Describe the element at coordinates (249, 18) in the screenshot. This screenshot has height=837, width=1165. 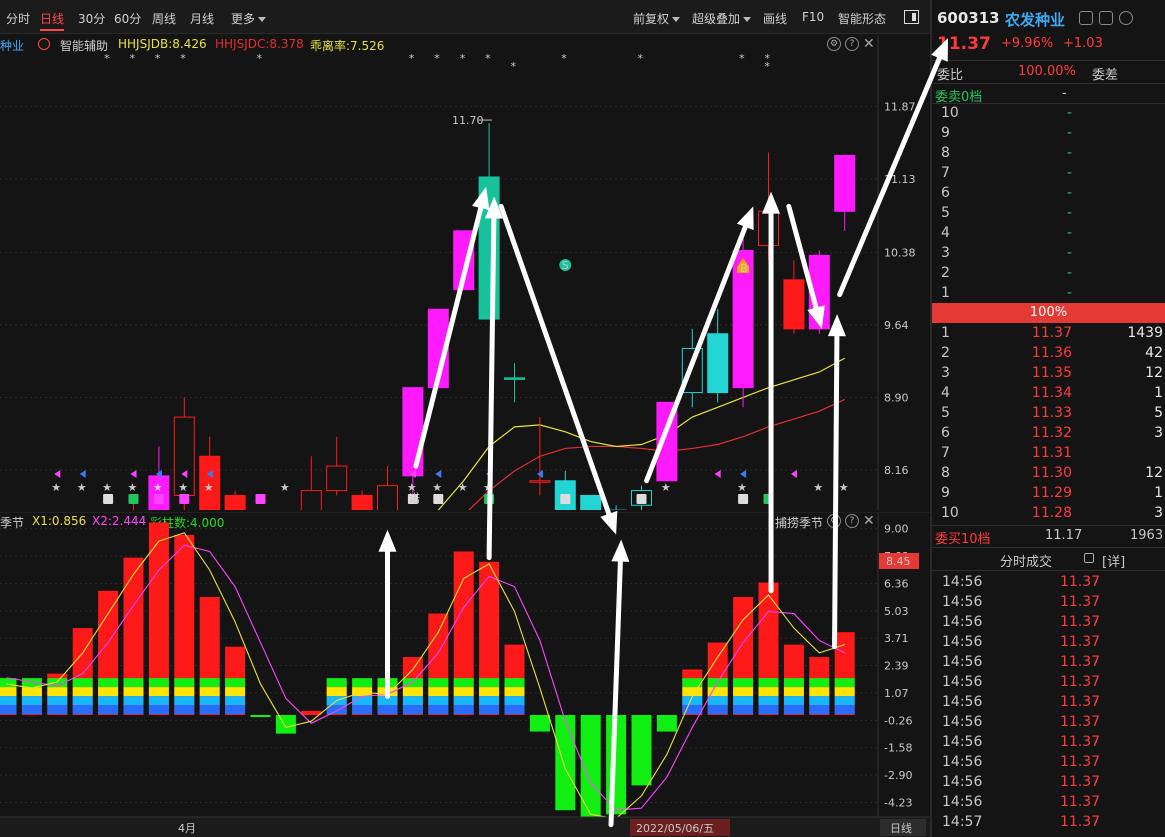
I see `more-menu: 更多` at that location.